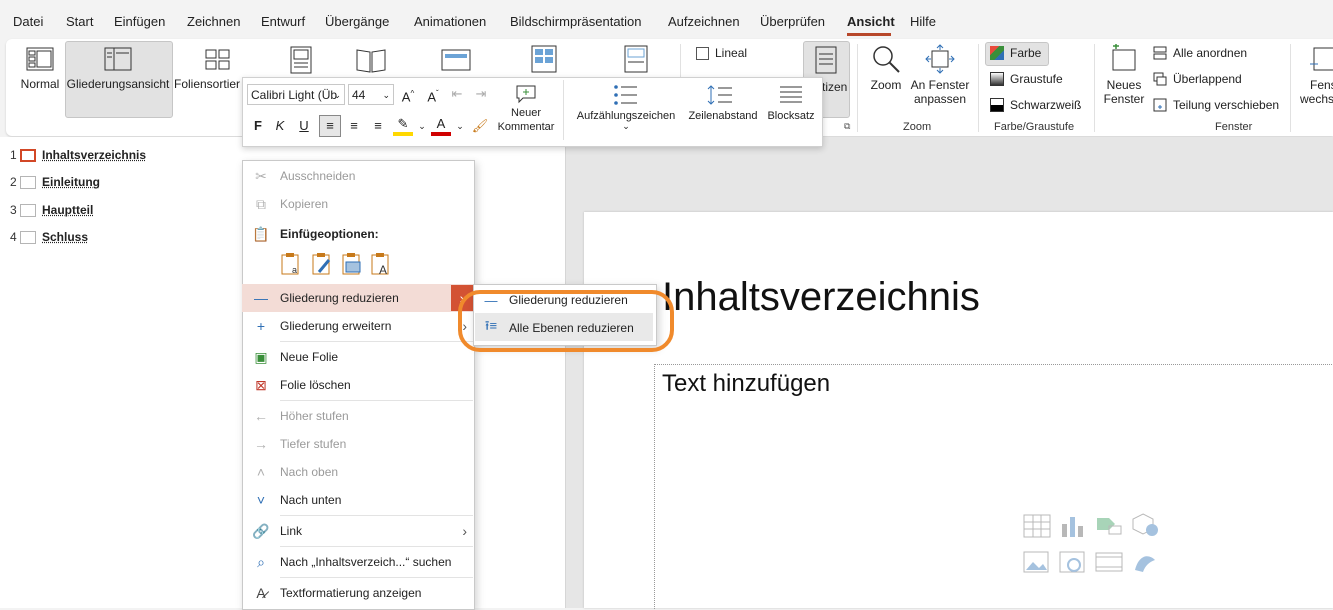  I want to click on menu-item-move-down: ˅ Nach unten, so click(357, 500).